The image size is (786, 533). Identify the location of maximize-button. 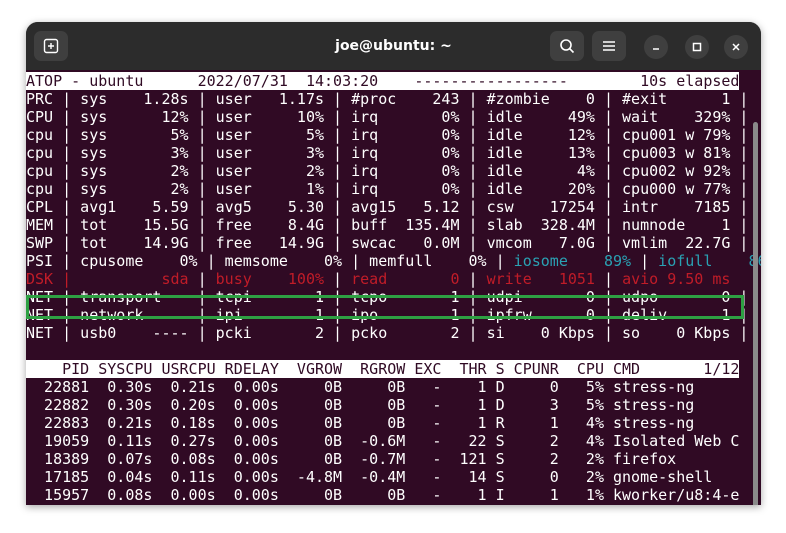
(697, 47).